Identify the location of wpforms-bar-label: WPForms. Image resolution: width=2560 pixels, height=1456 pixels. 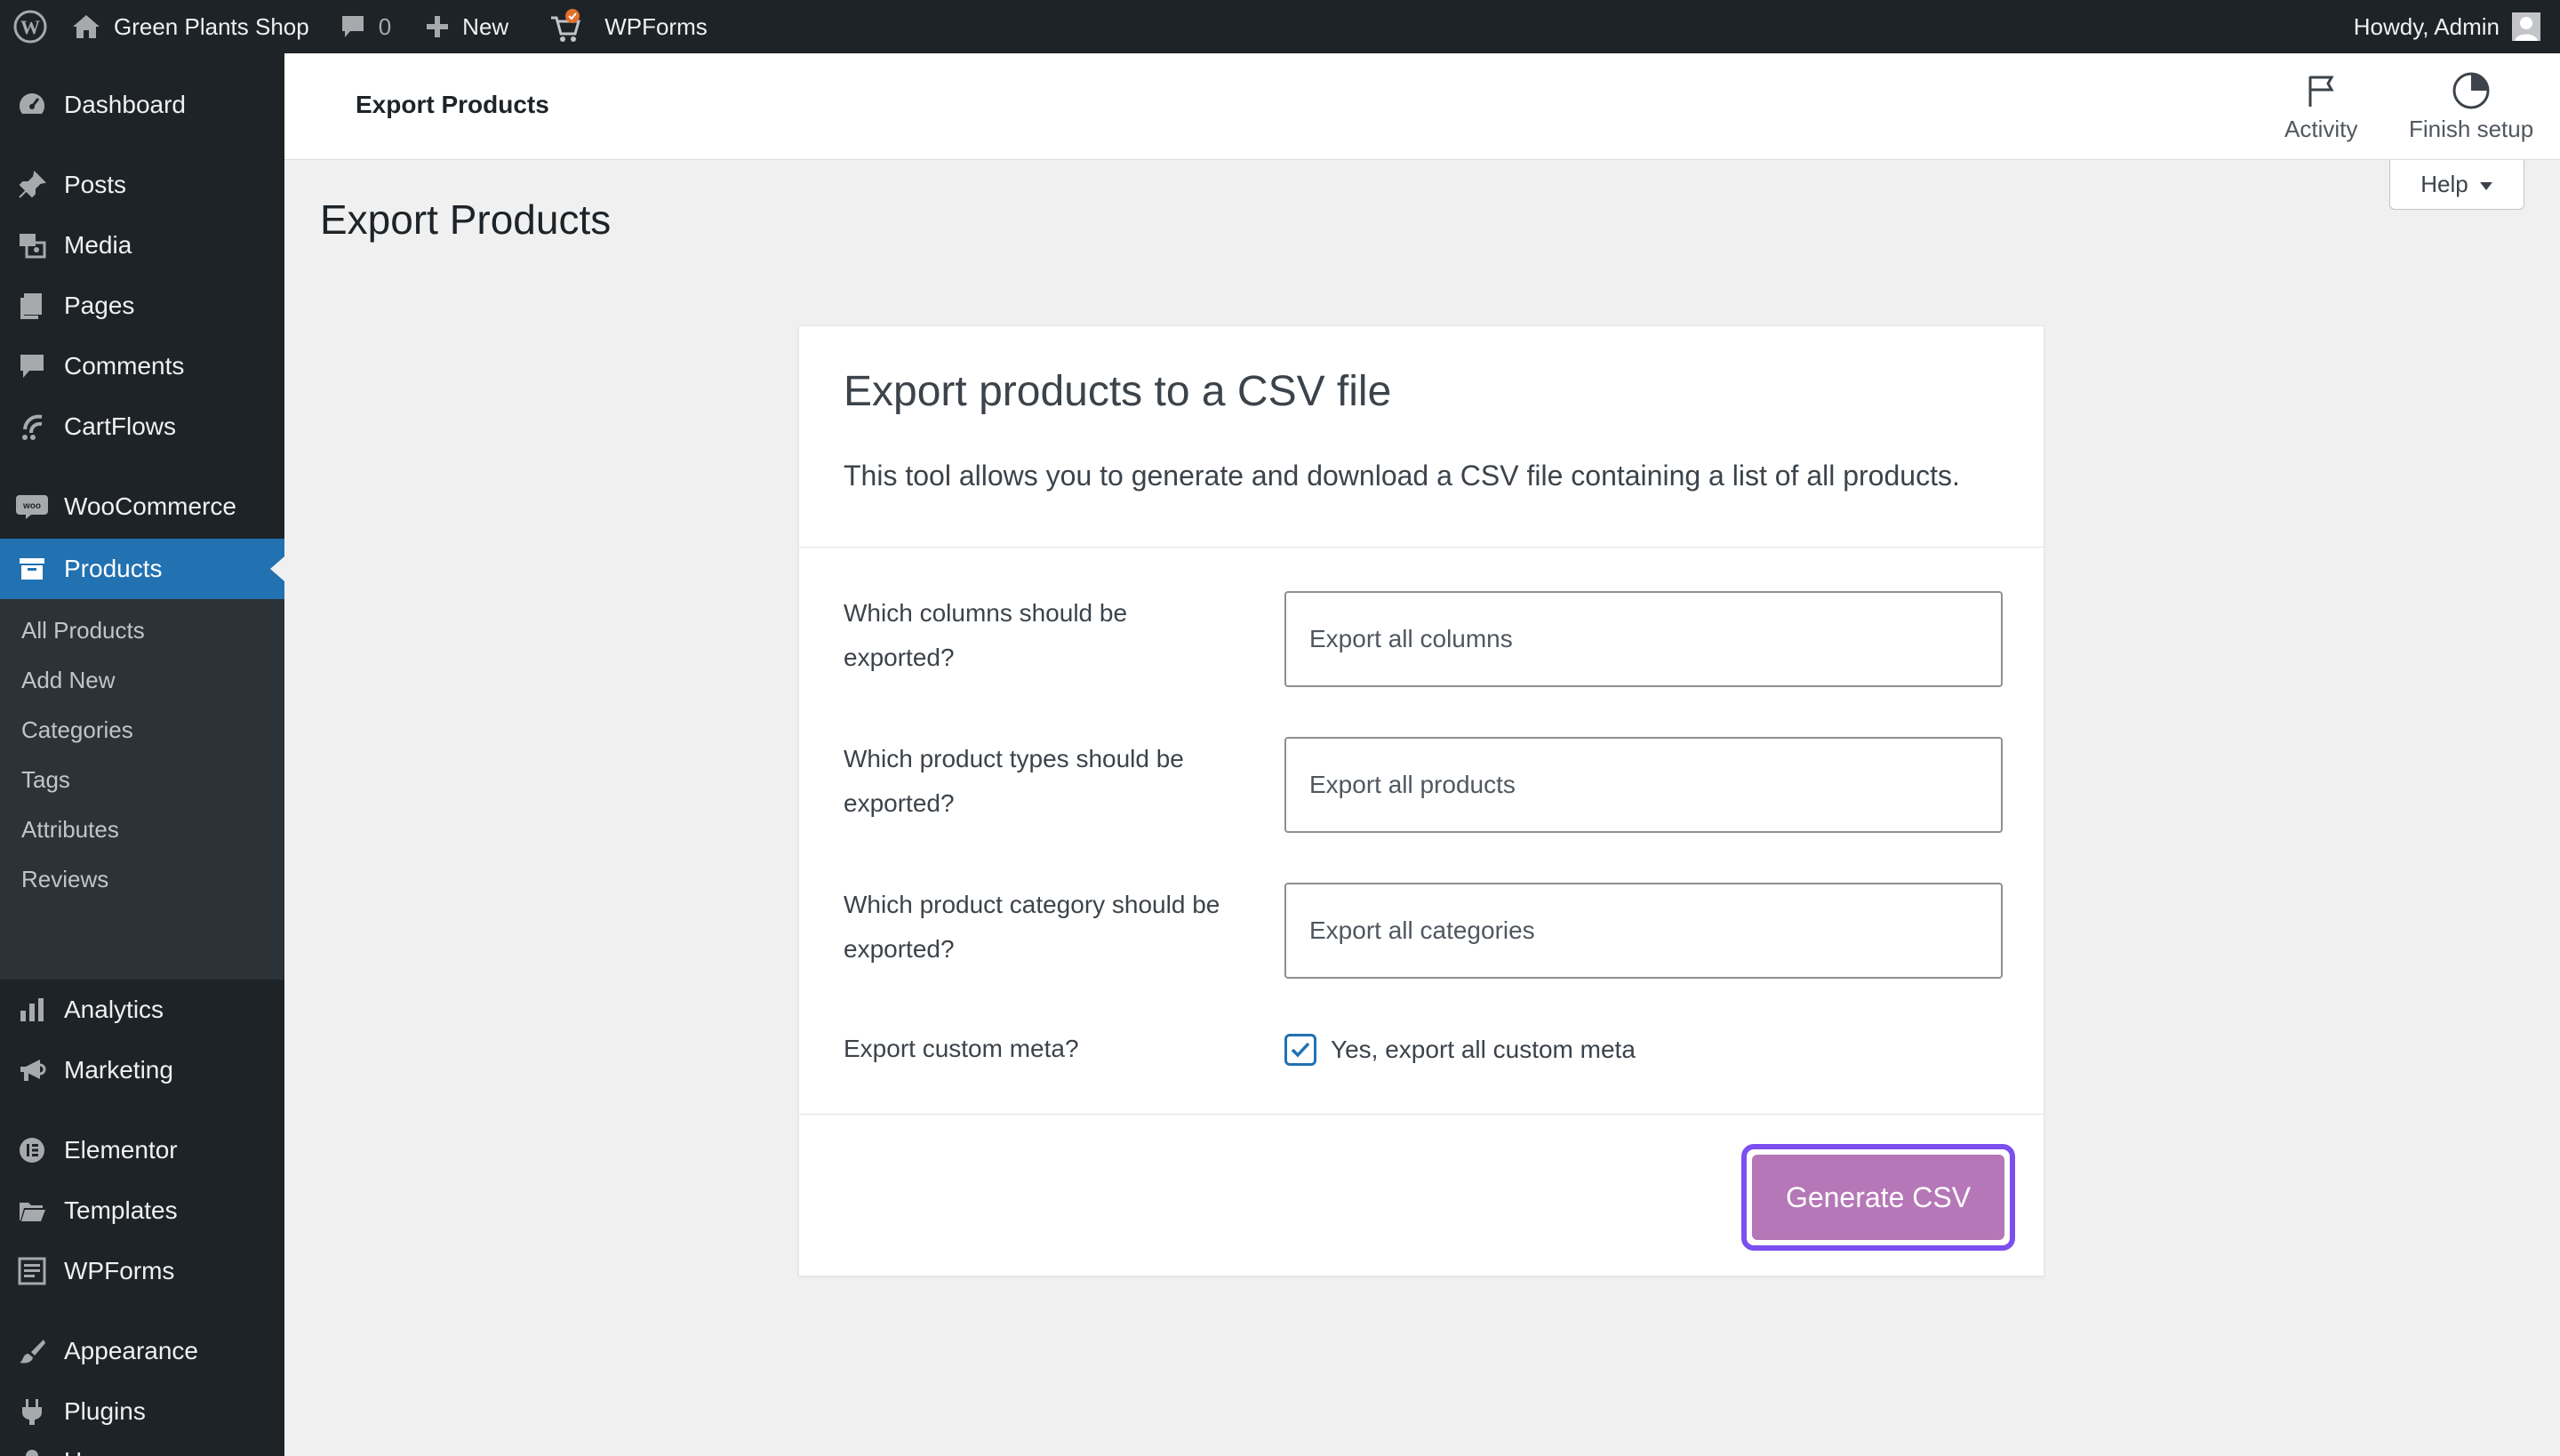
(656, 26).